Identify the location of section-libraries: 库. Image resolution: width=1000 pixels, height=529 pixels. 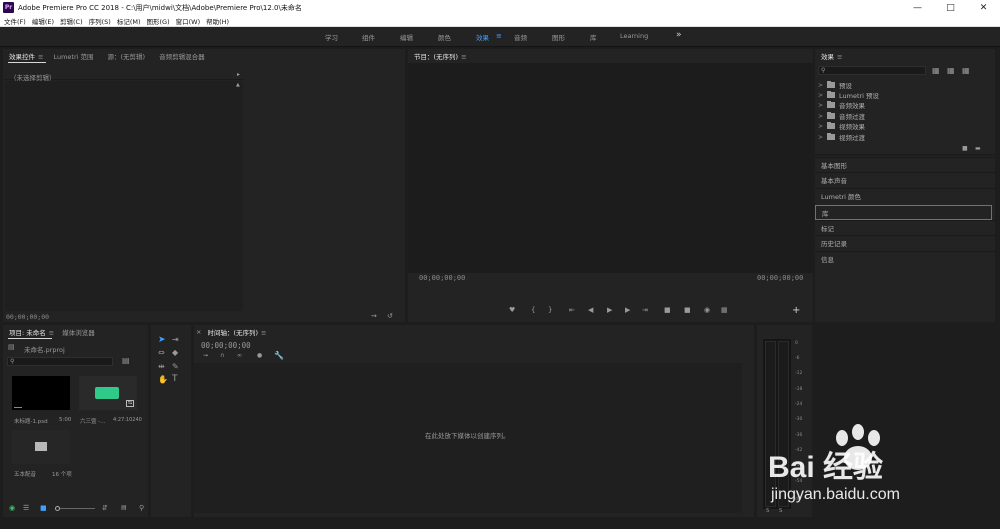
(903, 212).